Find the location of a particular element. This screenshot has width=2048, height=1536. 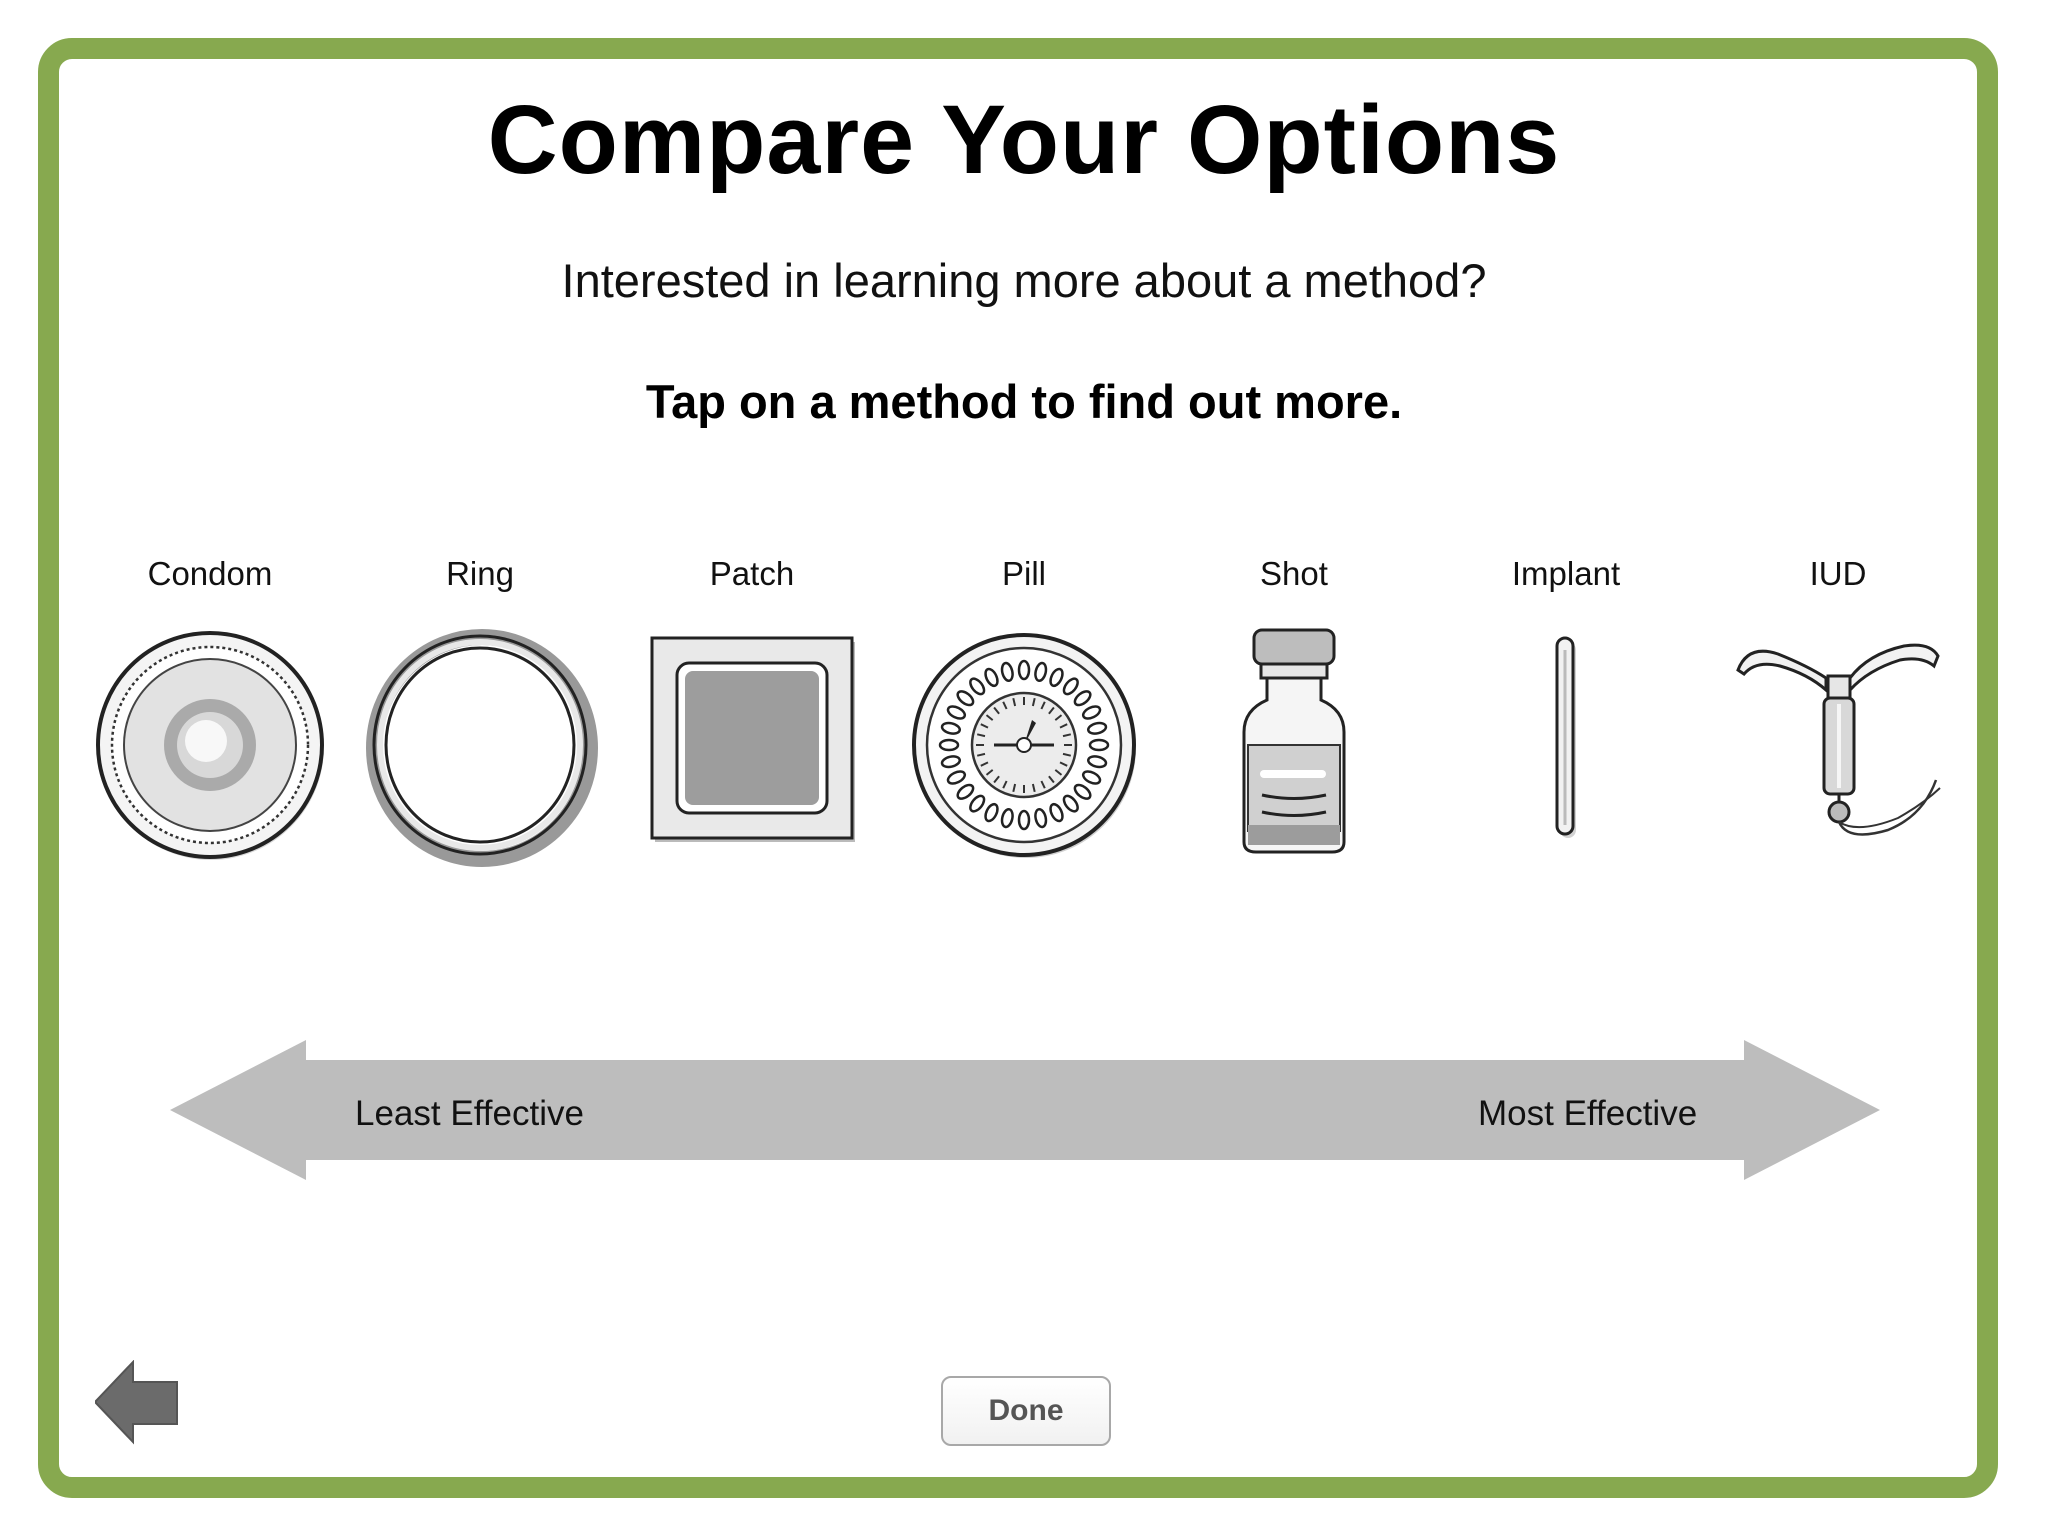

method-label: Ring is located at coordinates (480, 573).